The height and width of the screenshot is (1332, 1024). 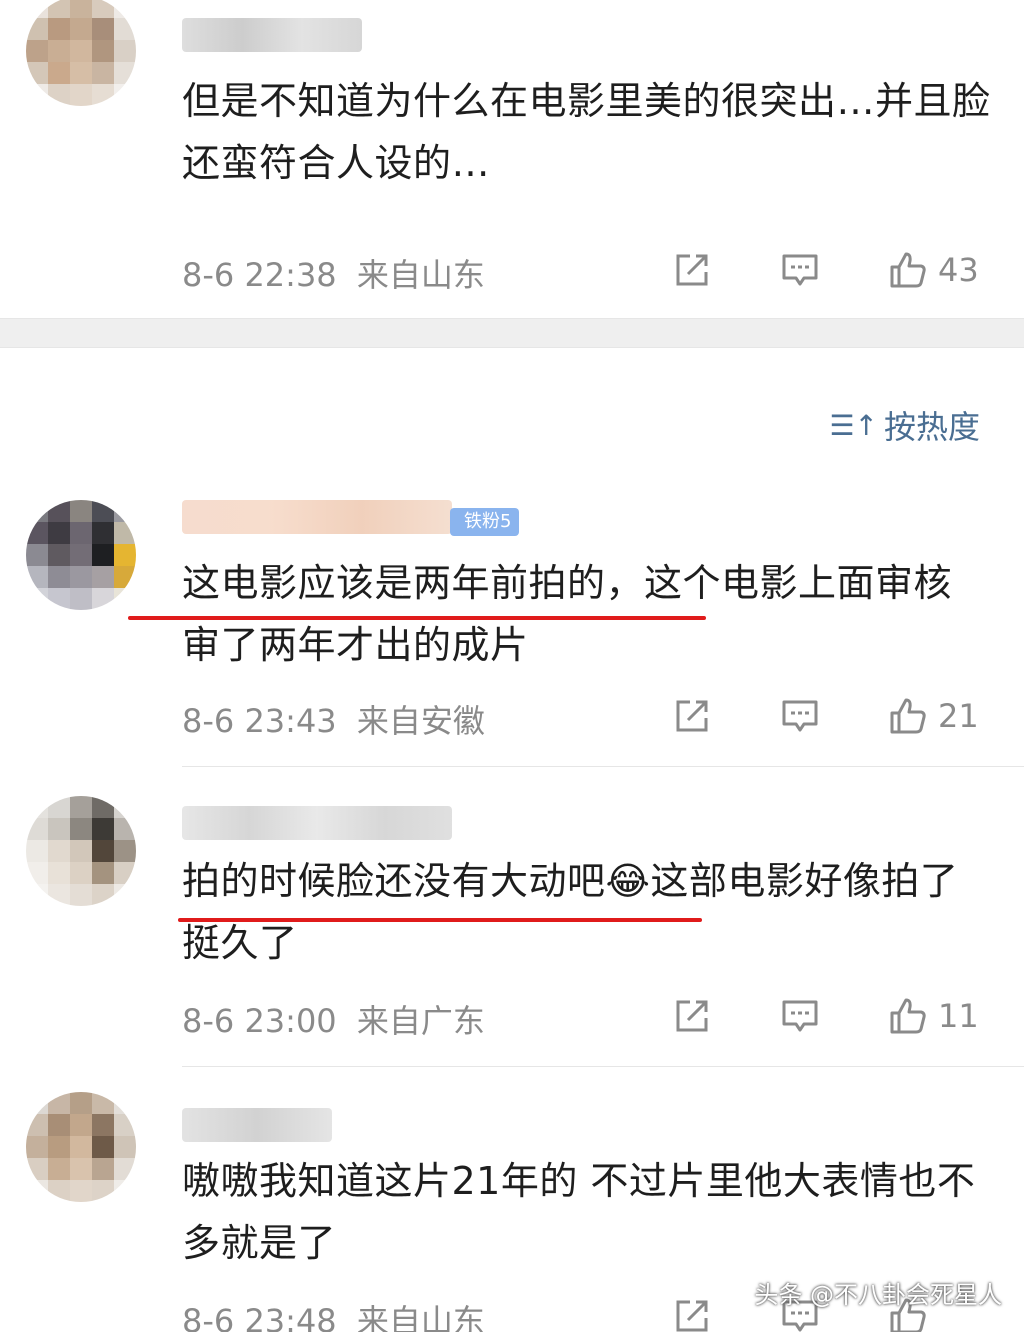 What do you see at coordinates (825, 1016) in the screenshot?
I see `comment-actions: 11` at bounding box center [825, 1016].